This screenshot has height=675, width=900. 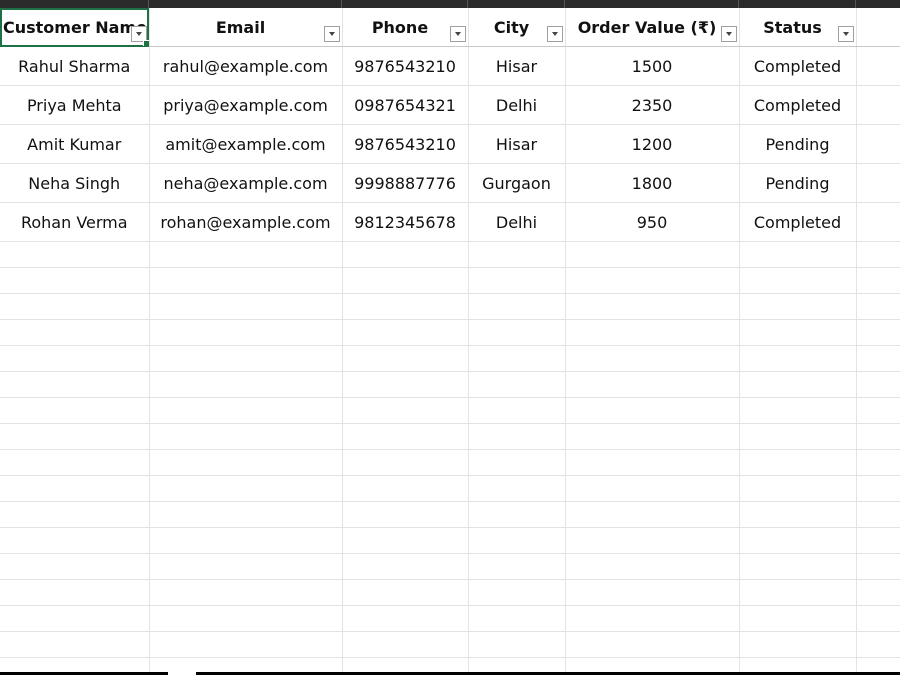 What do you see at coordinates (798, 27) in the screenshot?
I see `header-cell-status: Status` at bounding box center [798, 27].